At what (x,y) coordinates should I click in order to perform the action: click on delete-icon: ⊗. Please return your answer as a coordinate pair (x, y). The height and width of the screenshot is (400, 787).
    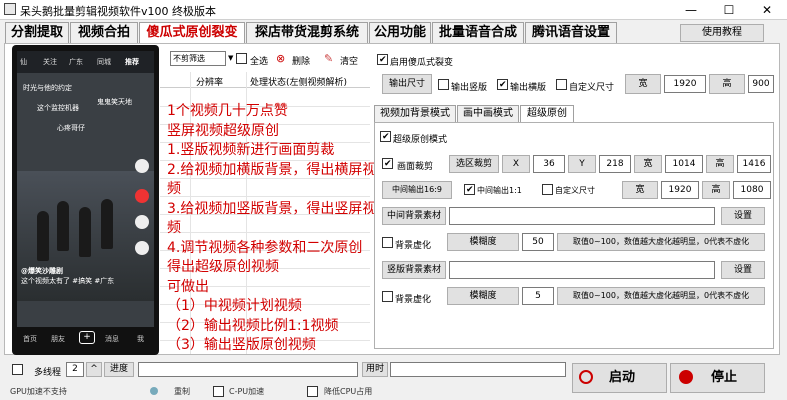
    Looking at the image, I should click on (280, 58).